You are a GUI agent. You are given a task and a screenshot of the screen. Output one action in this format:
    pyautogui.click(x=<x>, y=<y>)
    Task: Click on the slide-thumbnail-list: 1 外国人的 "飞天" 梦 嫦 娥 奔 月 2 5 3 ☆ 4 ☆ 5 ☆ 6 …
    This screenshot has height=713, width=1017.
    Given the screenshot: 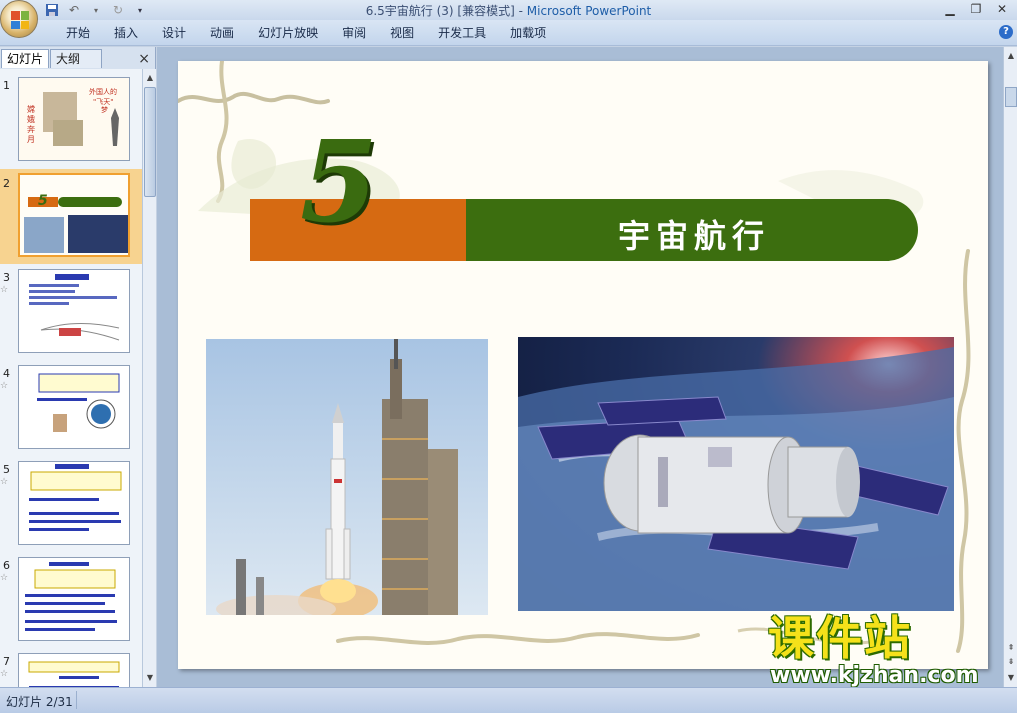 What is the action you would take?
    pyautogui.click(x=71, y=378)
    